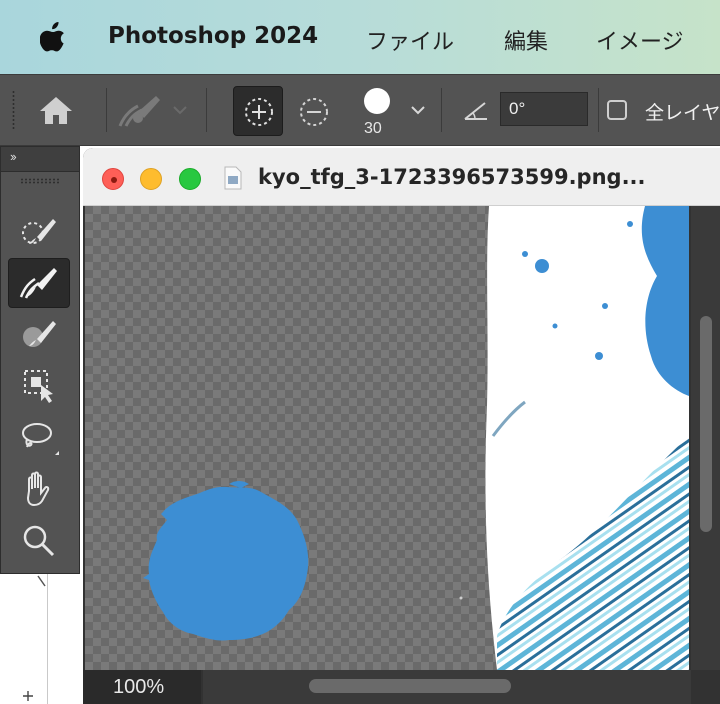  What do you see at coordinates (41, 581) in the screenshot?
I see `workspace-curve-icon` at bounding box center [41, 581].